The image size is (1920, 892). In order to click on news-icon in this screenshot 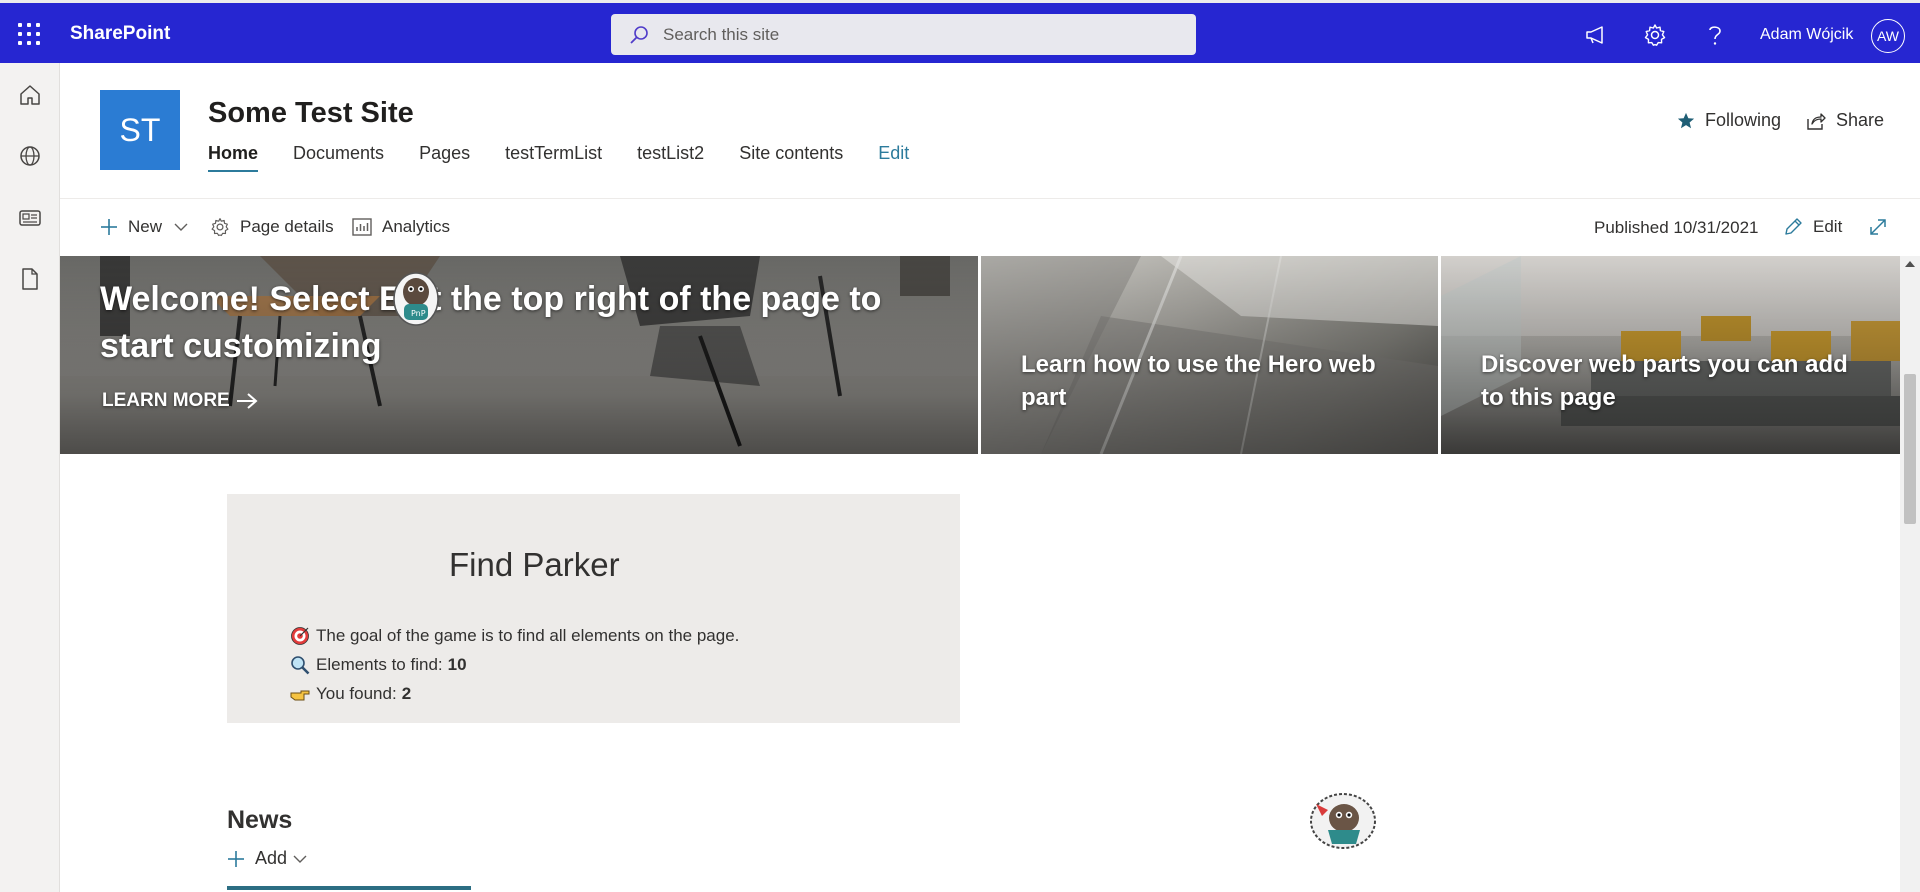, I will do `click(30, 218)`.